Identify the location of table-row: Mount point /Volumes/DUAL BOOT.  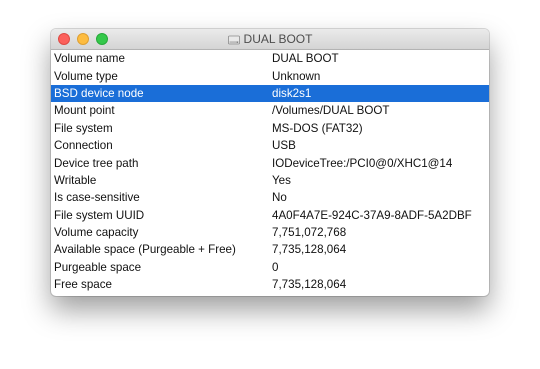
(270, 110).